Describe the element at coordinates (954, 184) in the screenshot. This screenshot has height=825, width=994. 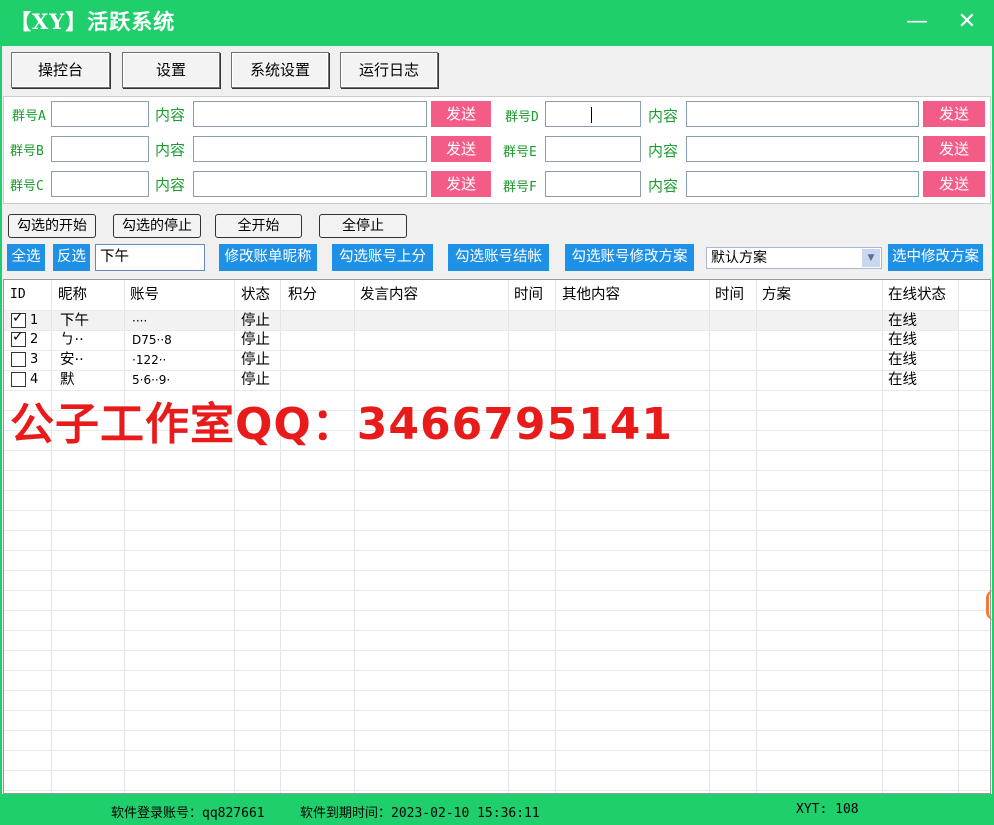
I see `send-f-button: 发送` at that location.